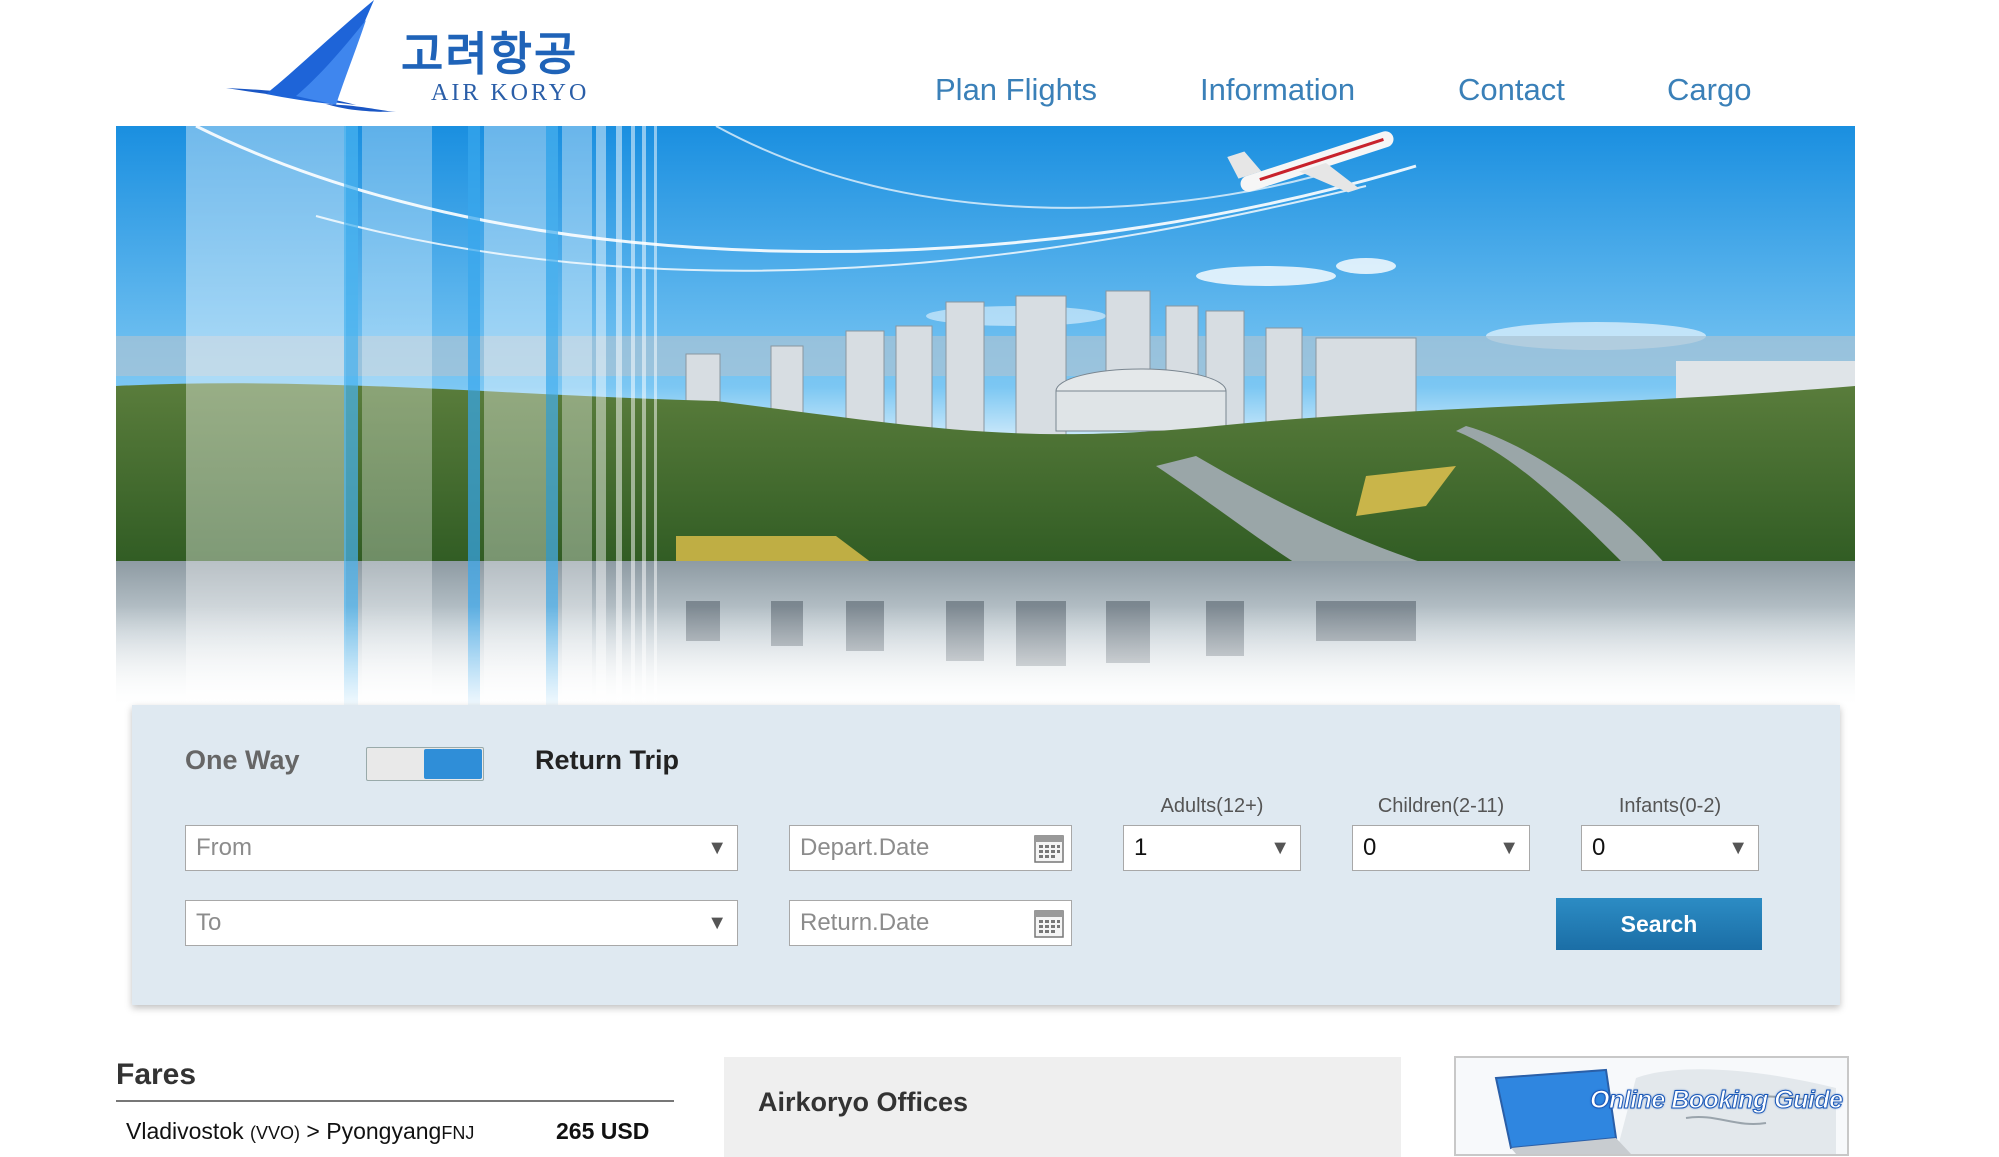  Describe the element at coordinates (156, 1074) in the screenshot. I see `fares-title: Fares` at that location.